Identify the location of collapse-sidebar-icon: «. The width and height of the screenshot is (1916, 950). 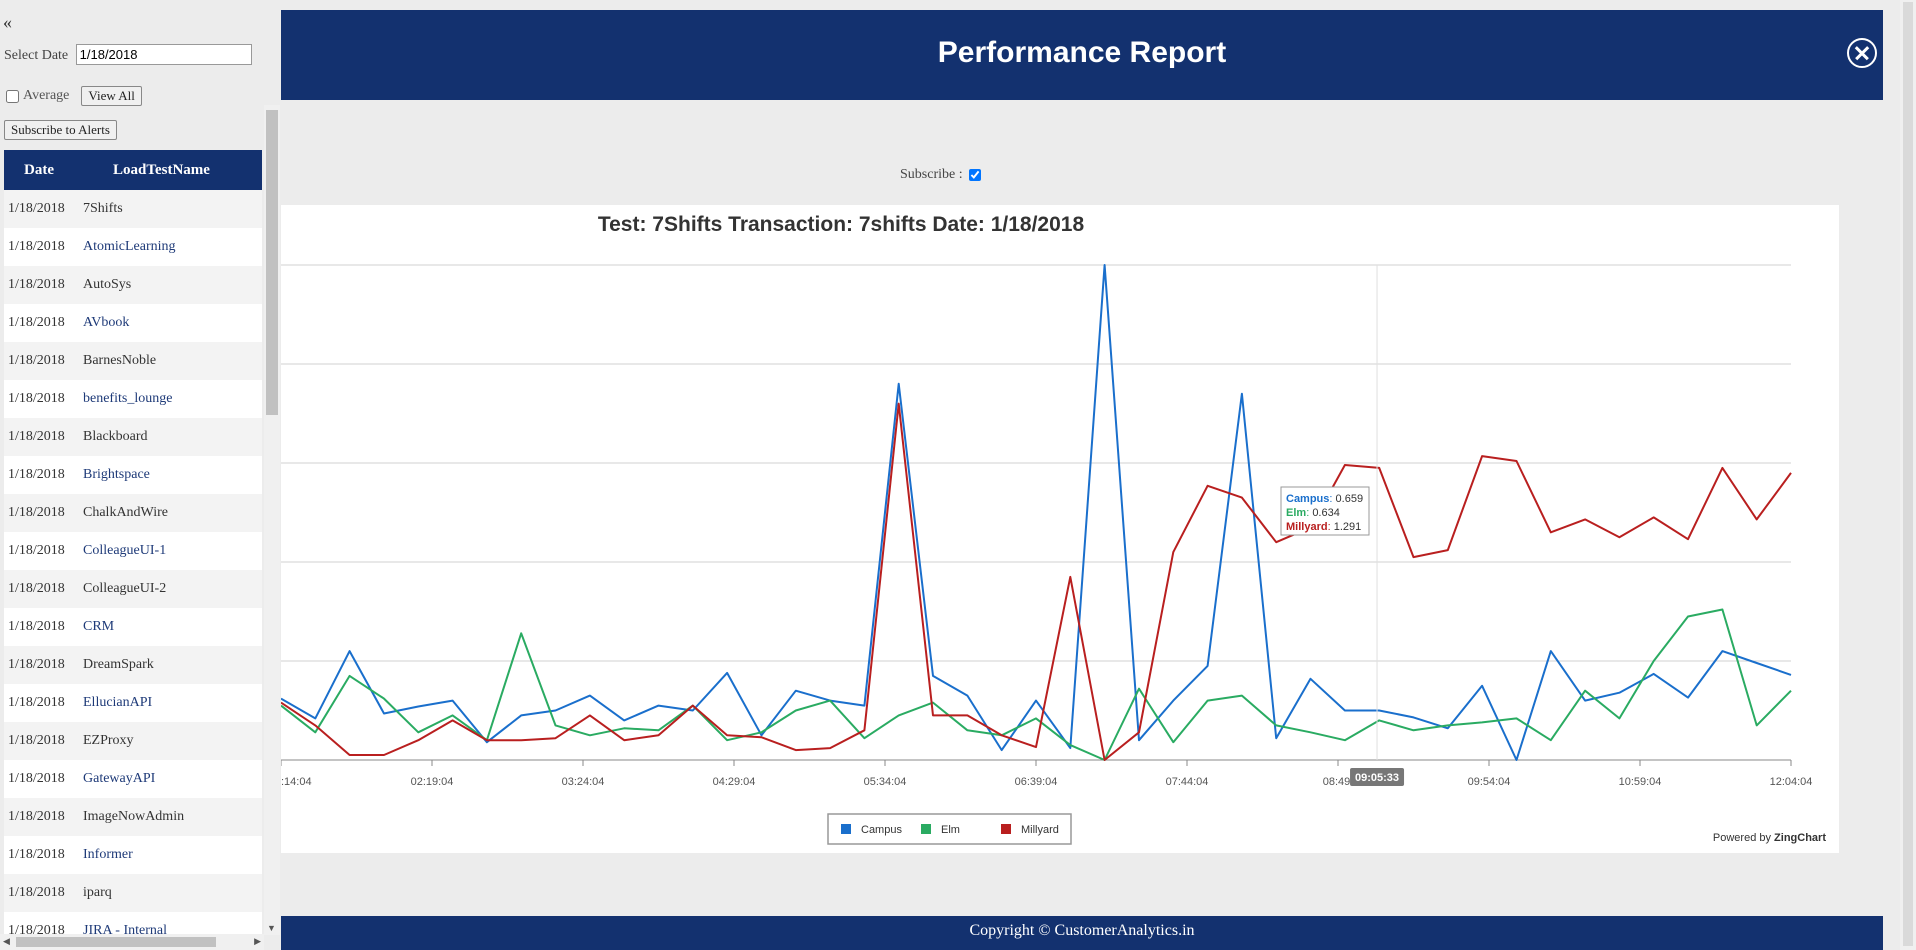
(7, 22).